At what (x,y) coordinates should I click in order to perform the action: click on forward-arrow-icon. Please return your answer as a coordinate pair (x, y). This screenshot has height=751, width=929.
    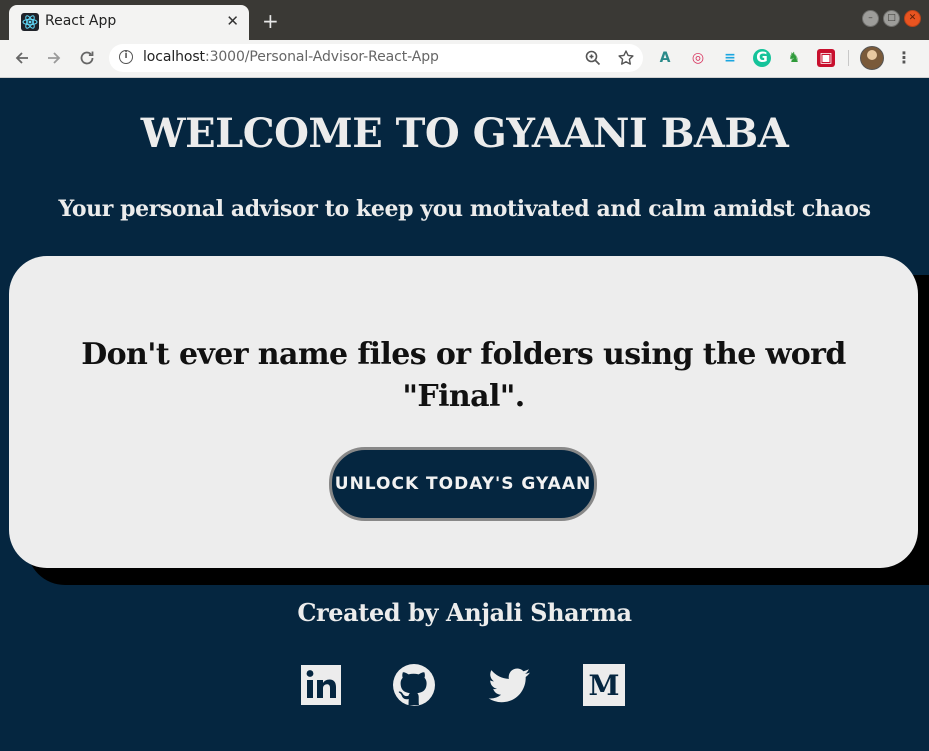
    Looking at the image, I should click on (54, 58).